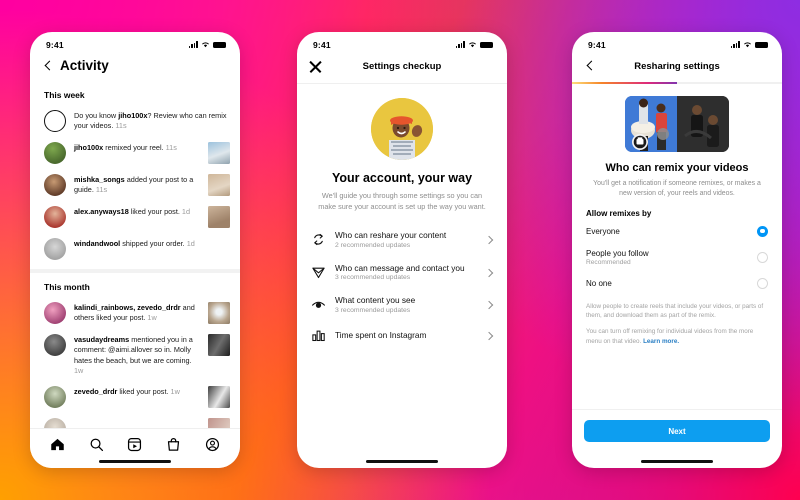  What do you see at coordinates (619, 213) in the screenshot?
I see `option-group-label: Allow remixes by` at bounding box center [619, 213].